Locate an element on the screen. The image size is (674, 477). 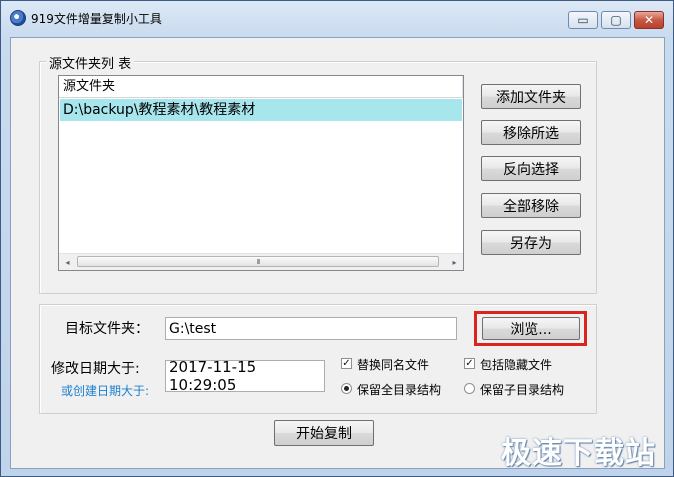
start-copy-button: 开始复制 is located at coordinates (324, 433).